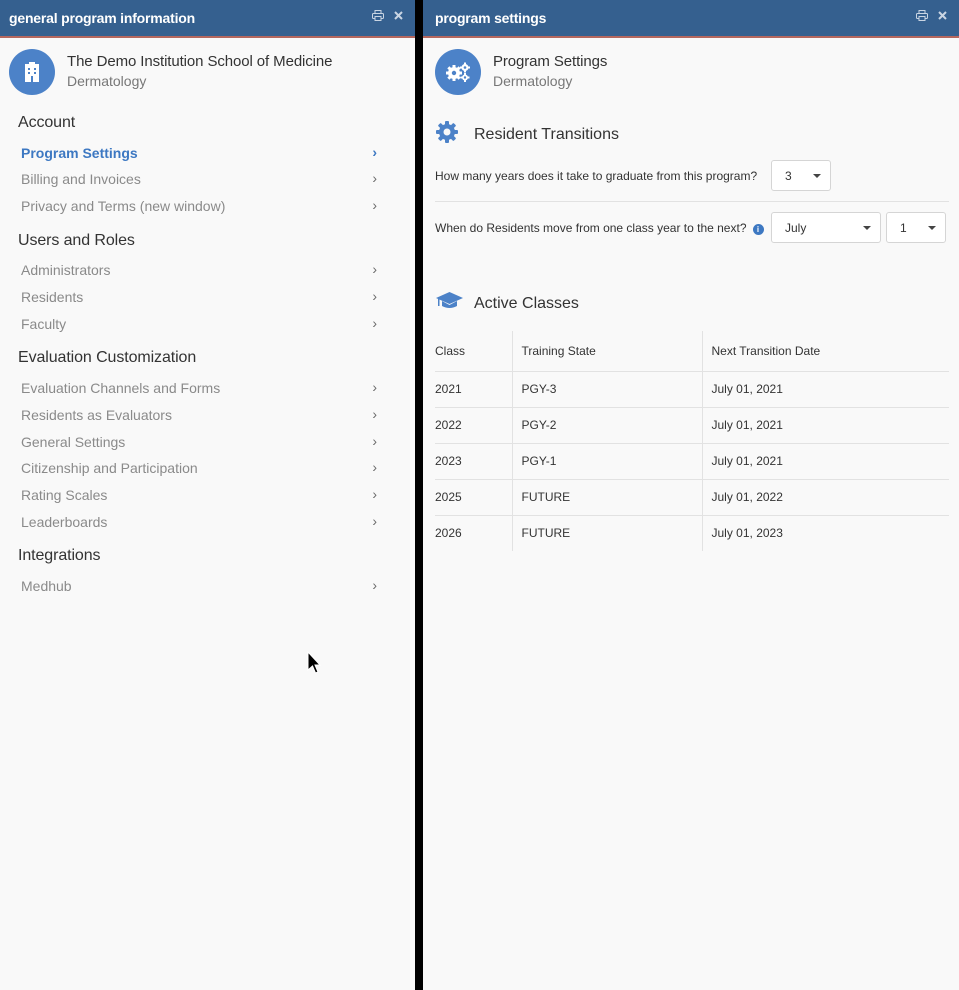 This screenshot has height=990, width=959. Describe the element at coordinates (826, 227) in the screenshot. I see `transition-month-select: July` at that location.